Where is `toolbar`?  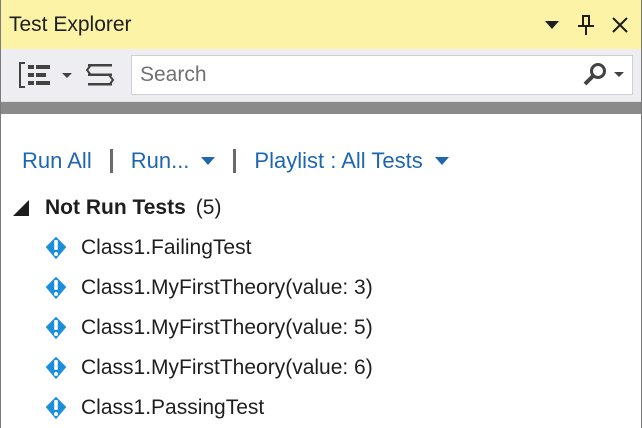 toolbar is located at coordinates (321, 75).